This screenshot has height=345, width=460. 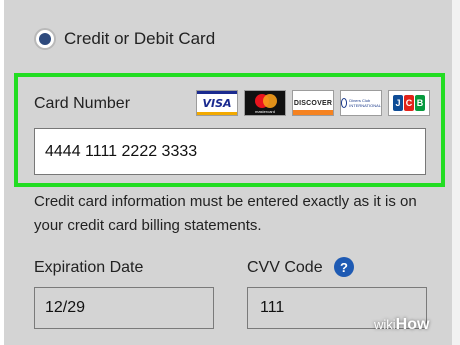 What do you see at coordinates (82, 103) in the screenshot?
I see `card-number-label: Card Number` at bounding box center [82, 103].